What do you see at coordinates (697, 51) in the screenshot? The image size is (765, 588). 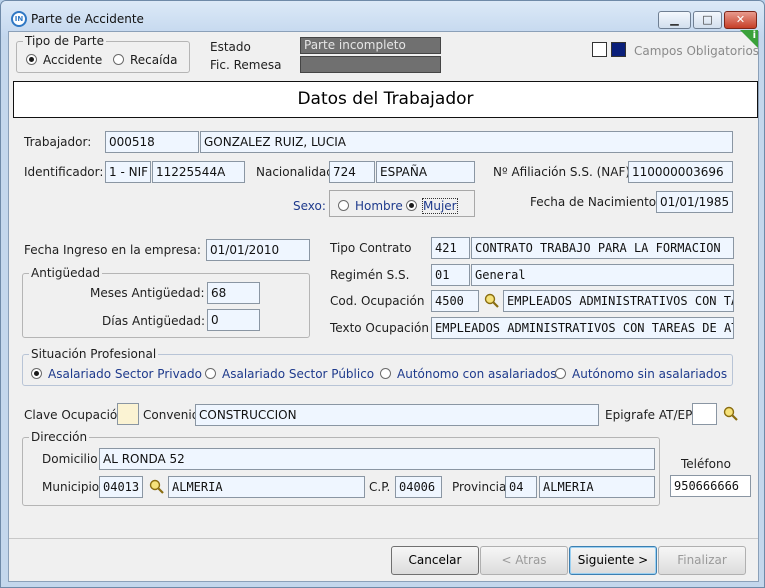 I see `campos-obligatorios-label: Campos Obligatorios` at bounding box center [697, 51].